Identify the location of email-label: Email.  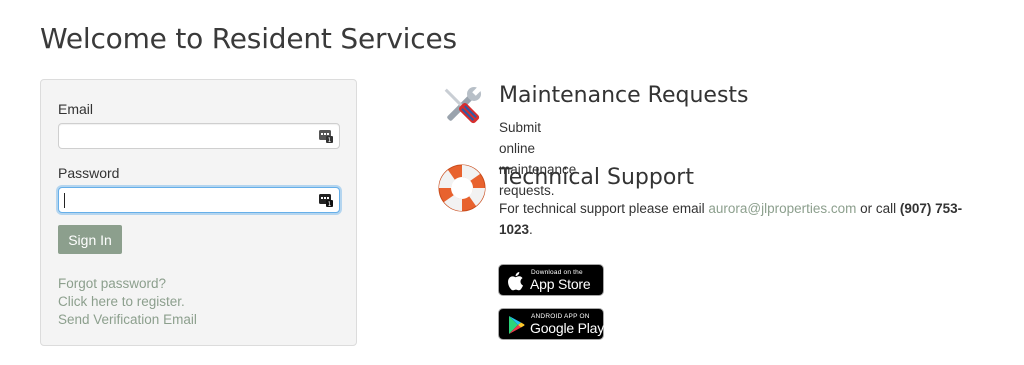
(76, 109).